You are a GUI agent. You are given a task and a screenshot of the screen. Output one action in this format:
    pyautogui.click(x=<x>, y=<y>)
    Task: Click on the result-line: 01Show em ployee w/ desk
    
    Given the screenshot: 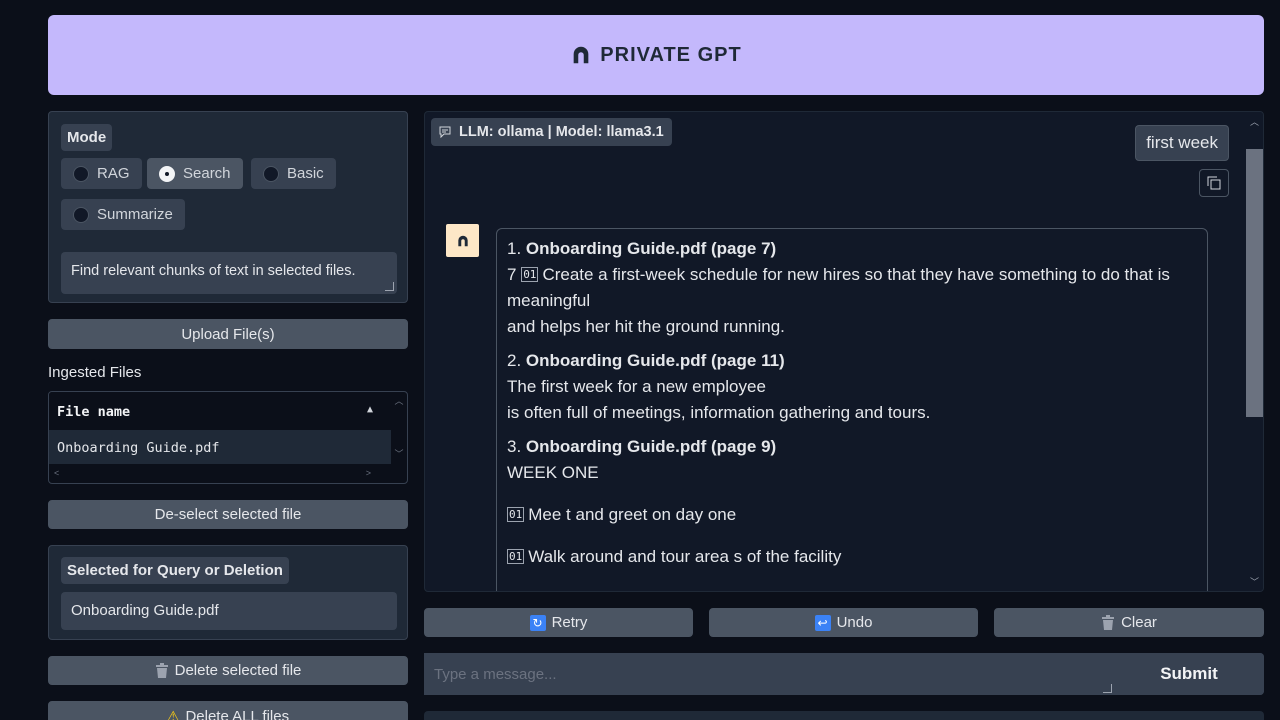 What is the action you would take?
    pyautogui.click(x=852, y=589)
    